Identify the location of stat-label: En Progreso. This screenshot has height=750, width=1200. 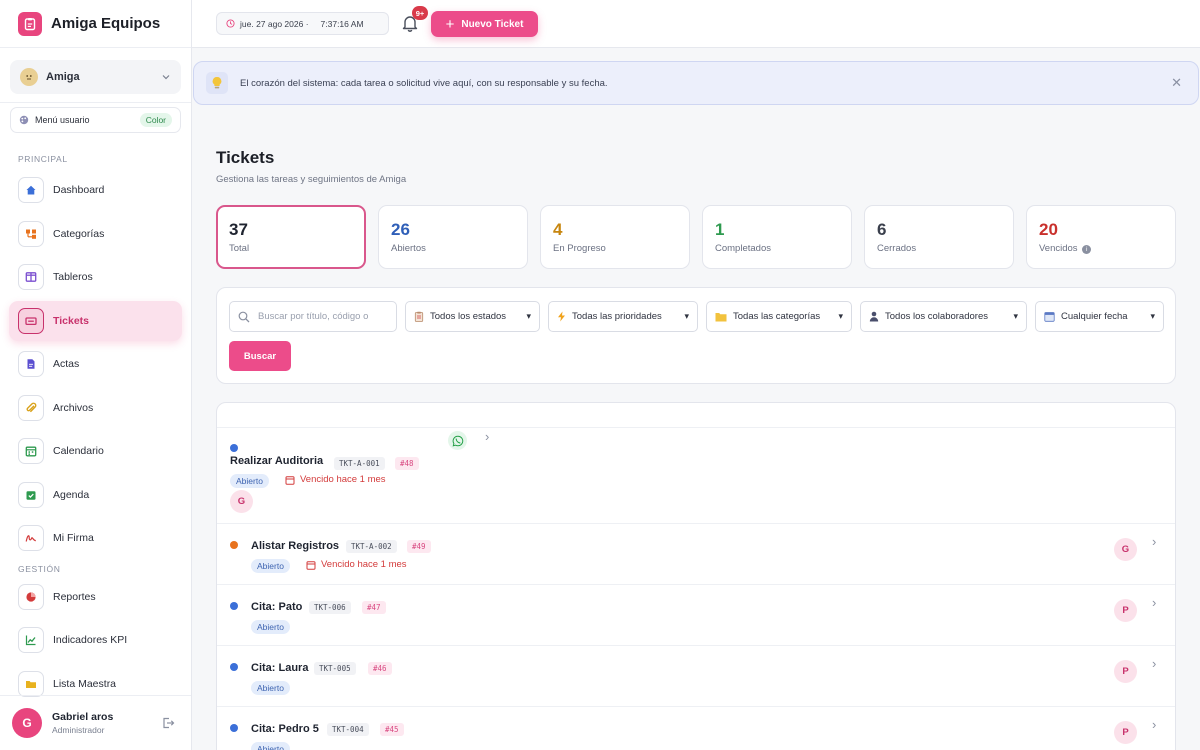
(579, 248).